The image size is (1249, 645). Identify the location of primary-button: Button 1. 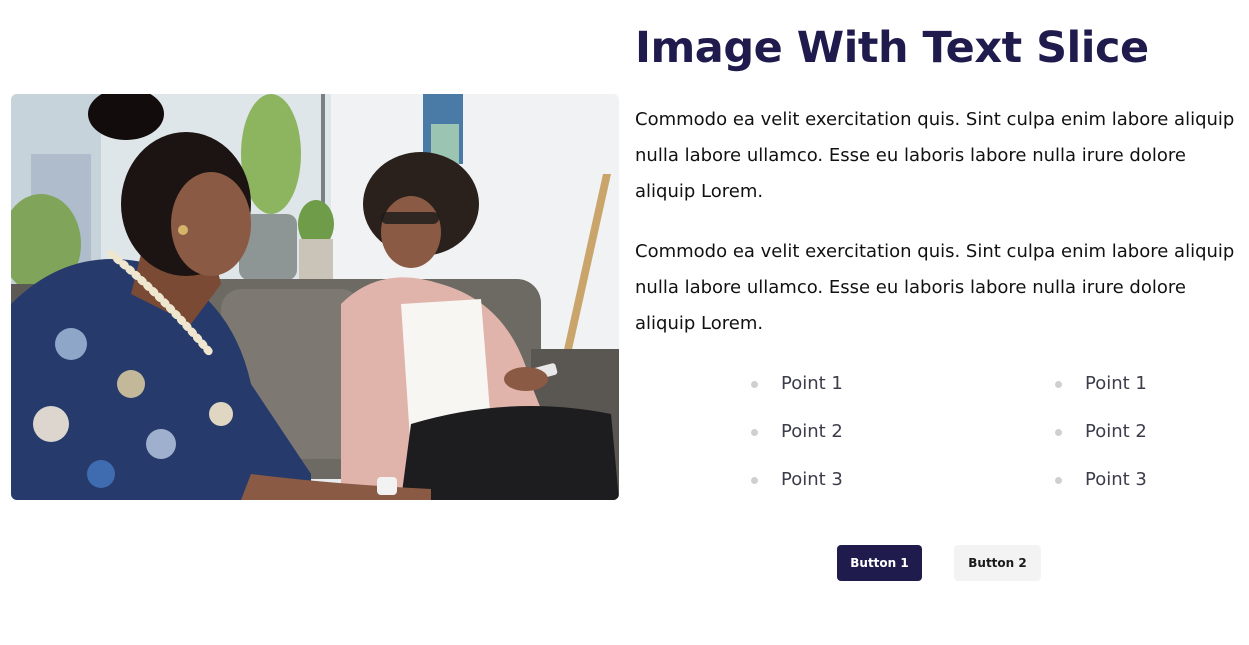
(879, 563).